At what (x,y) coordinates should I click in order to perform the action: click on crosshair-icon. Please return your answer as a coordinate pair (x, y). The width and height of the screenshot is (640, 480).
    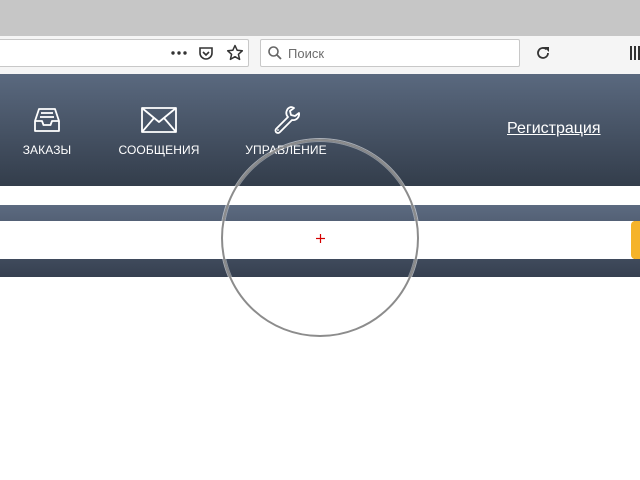
    Looking at the image, I should click on (320, 238).